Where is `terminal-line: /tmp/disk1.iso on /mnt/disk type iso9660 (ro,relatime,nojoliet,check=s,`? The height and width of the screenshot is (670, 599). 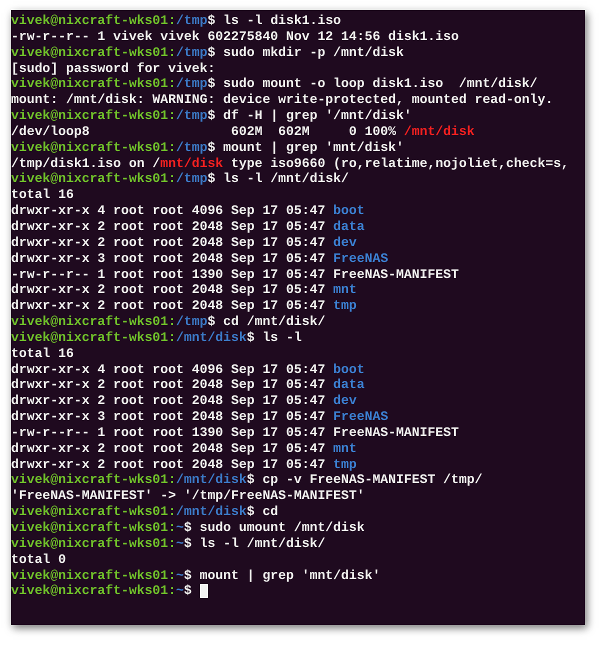
terminal-line: /tmp/disk1.iso on /mnt/disk type iso9660 (ro,relatime,nojoliet,check=s, is located at coordinates (290, 164).